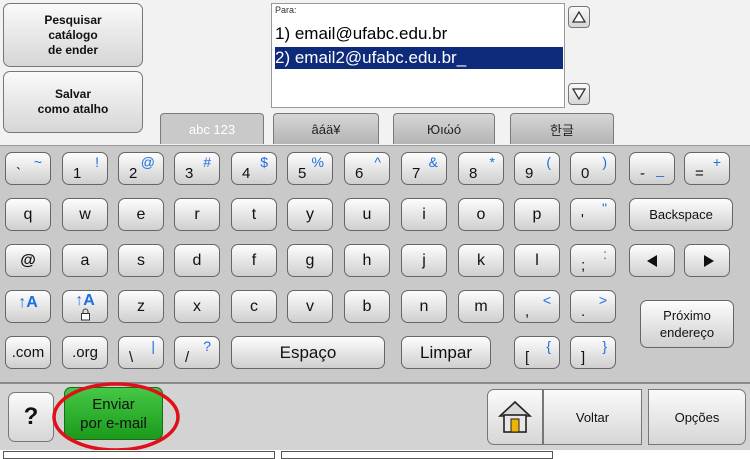 The width and height of the screenshot is (750, 459). I want to click on key-m: m, so click(481, 306).